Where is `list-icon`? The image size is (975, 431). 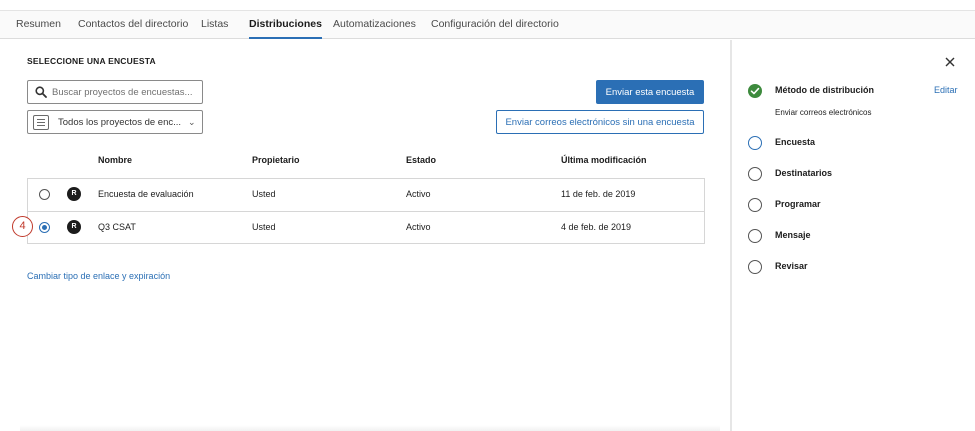
list-icon is located at coordinates (41, 122).